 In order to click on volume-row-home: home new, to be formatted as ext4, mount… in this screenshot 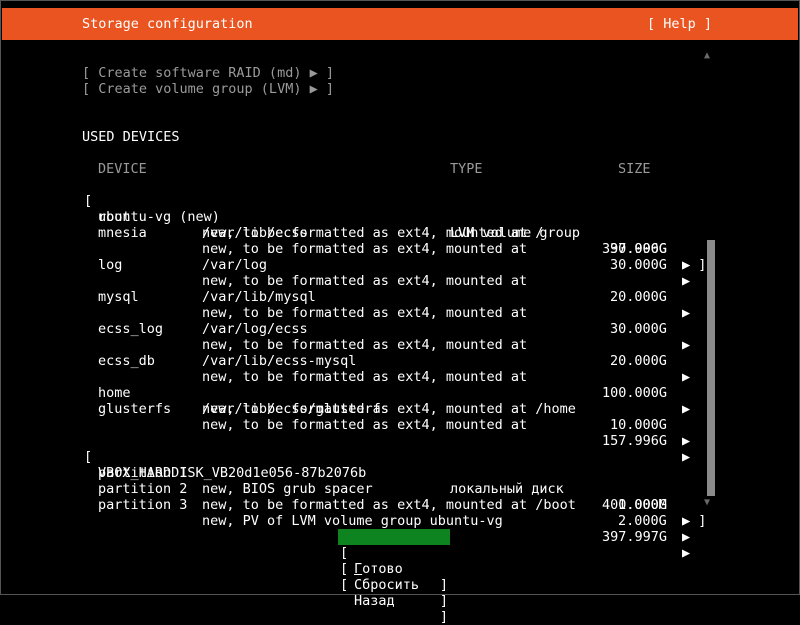, I will do `click(397, 409)`.